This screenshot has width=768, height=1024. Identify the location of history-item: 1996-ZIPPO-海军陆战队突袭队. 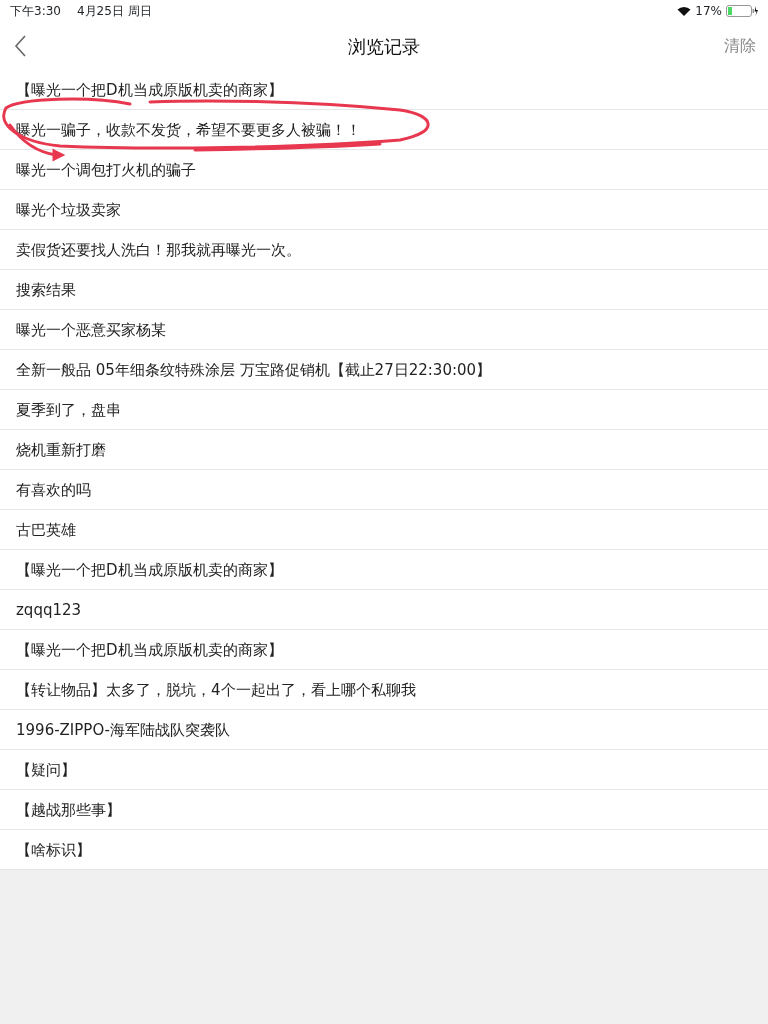
(384, 730).